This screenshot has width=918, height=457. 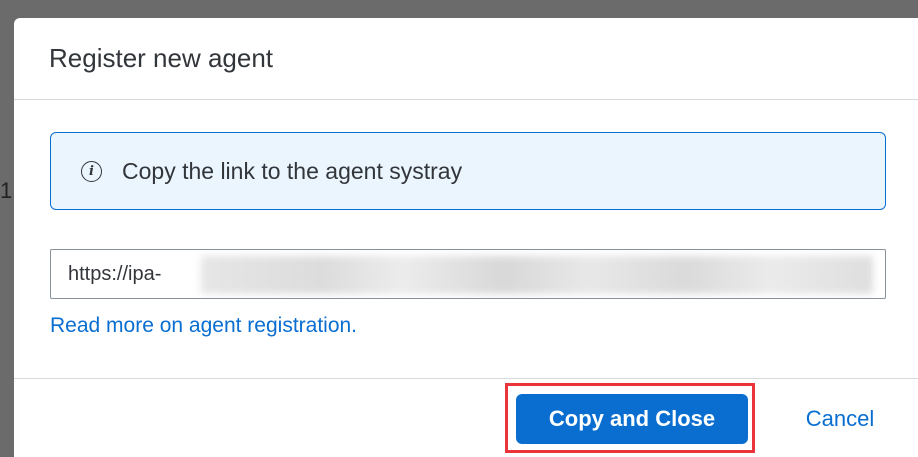 I want to click on redacted-link-blur, so click(x=537, y=275).